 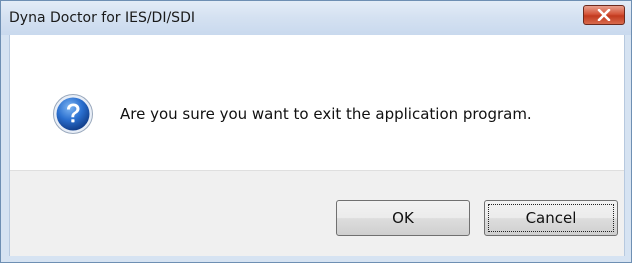 What do you see at coordinates (73, 114) in the screenshot?
I see `question-icon` at bounding box center [73, 114].